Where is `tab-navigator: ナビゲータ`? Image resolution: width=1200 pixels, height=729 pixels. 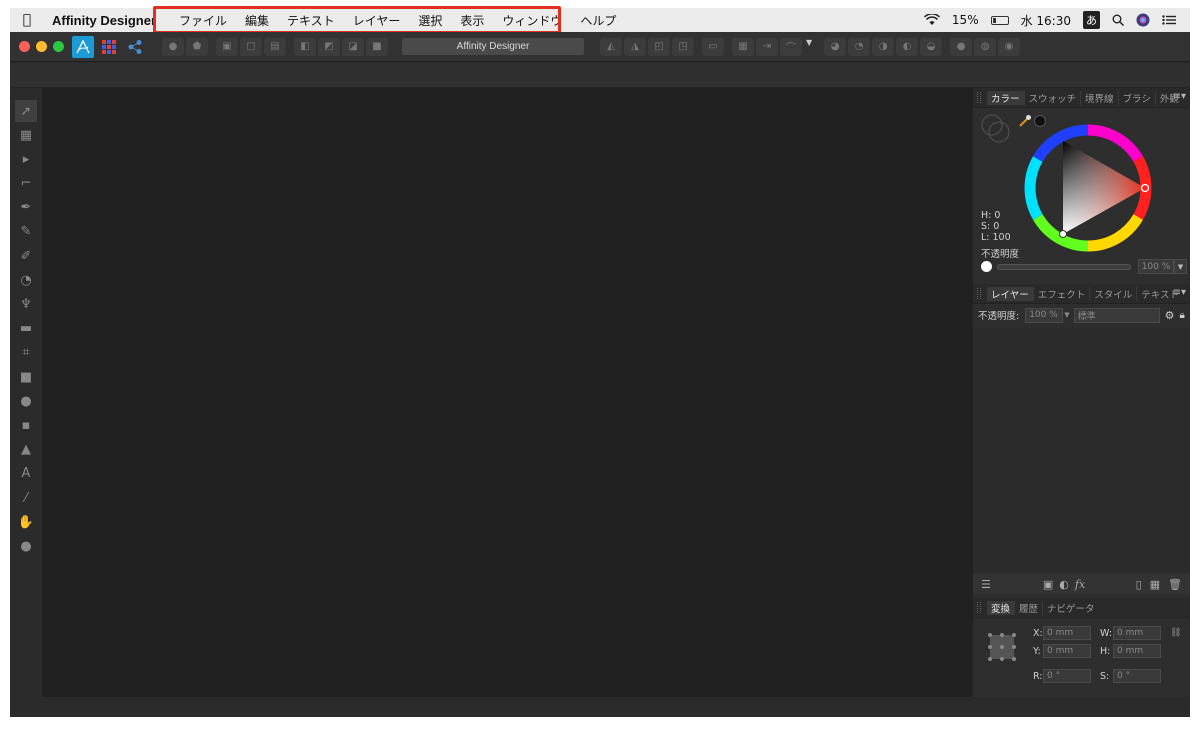 tab-navigator: ナビゲータ is located at coordinates (1071, 608).